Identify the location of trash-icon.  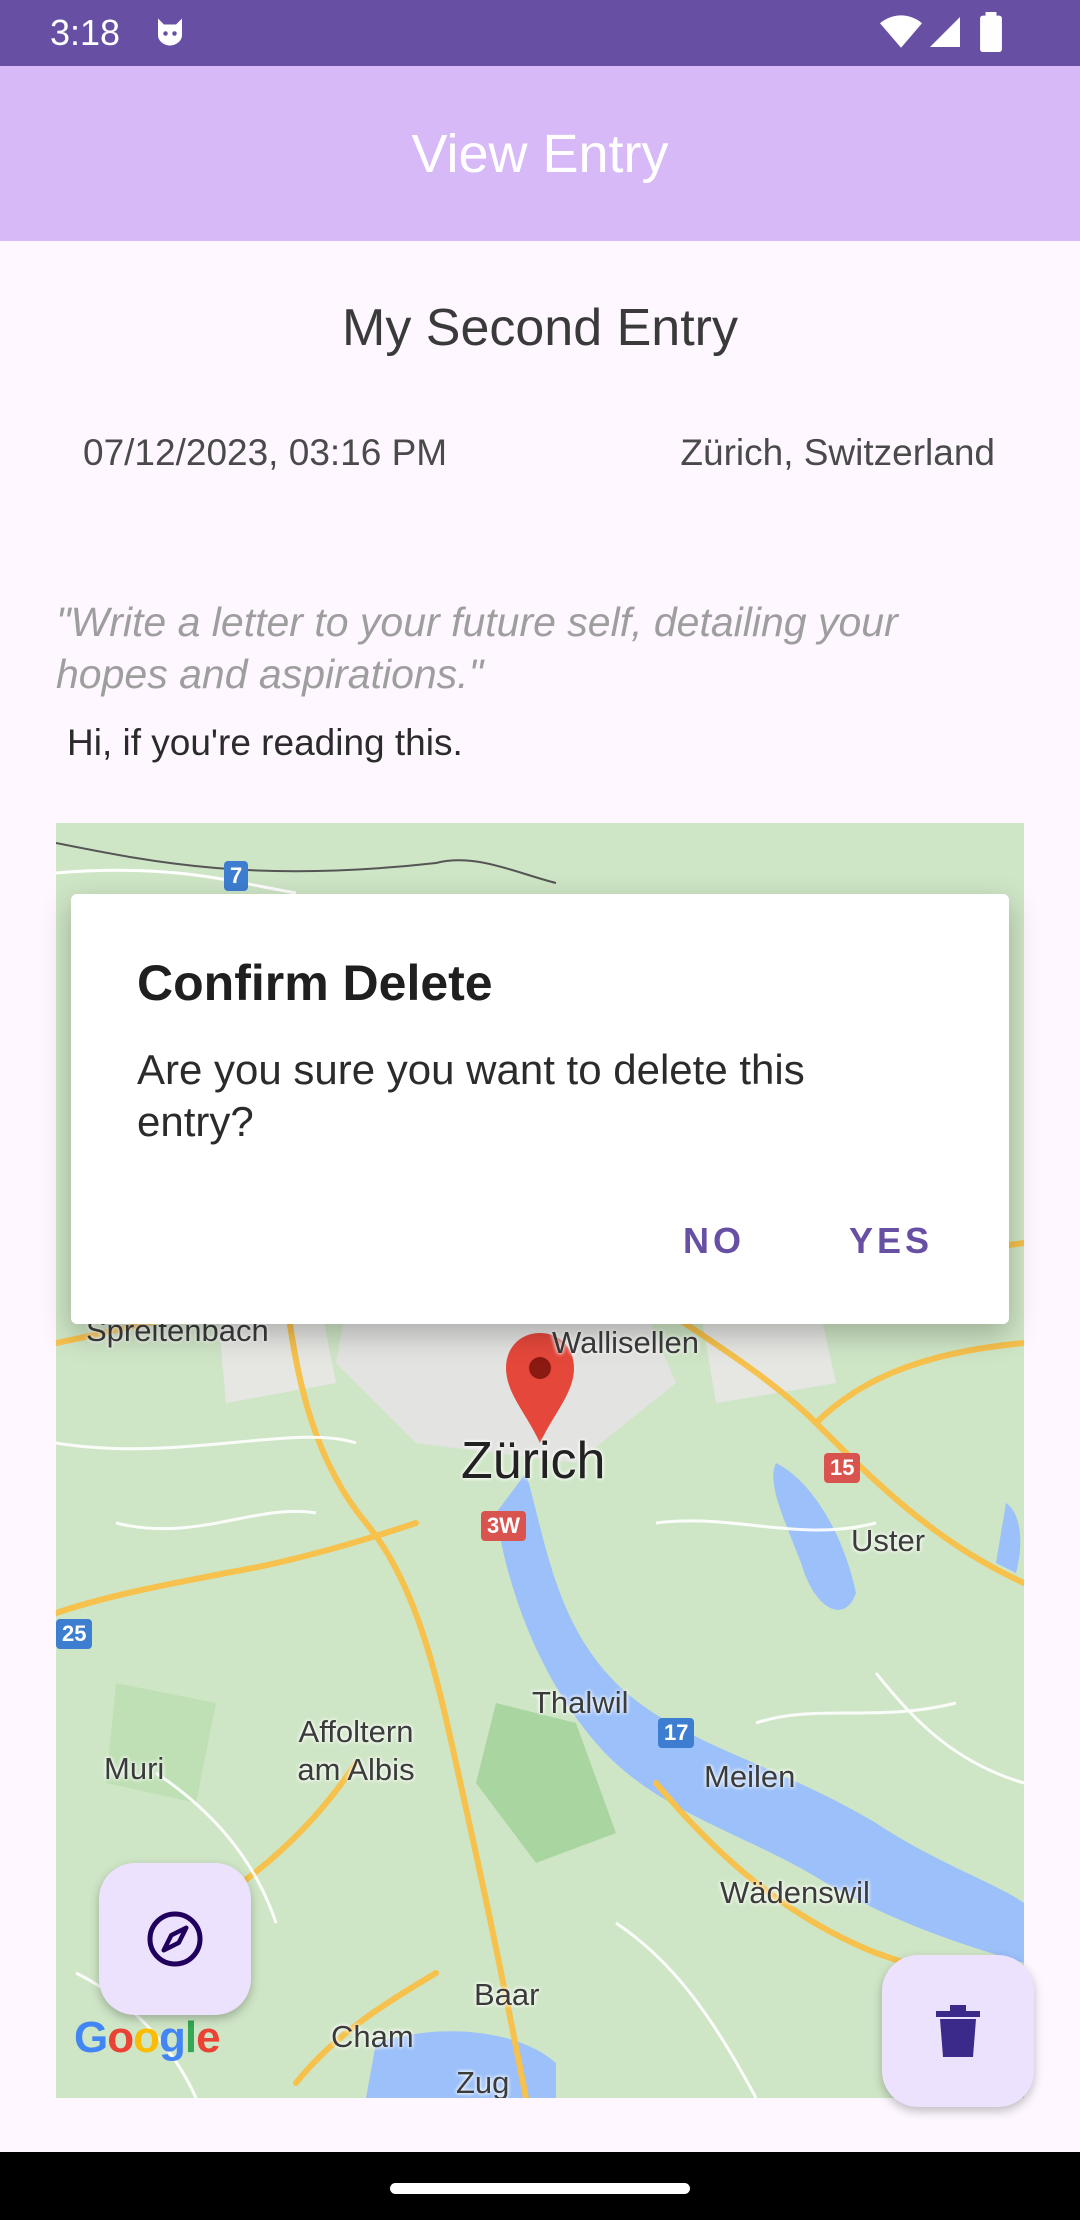
(958, 2031).